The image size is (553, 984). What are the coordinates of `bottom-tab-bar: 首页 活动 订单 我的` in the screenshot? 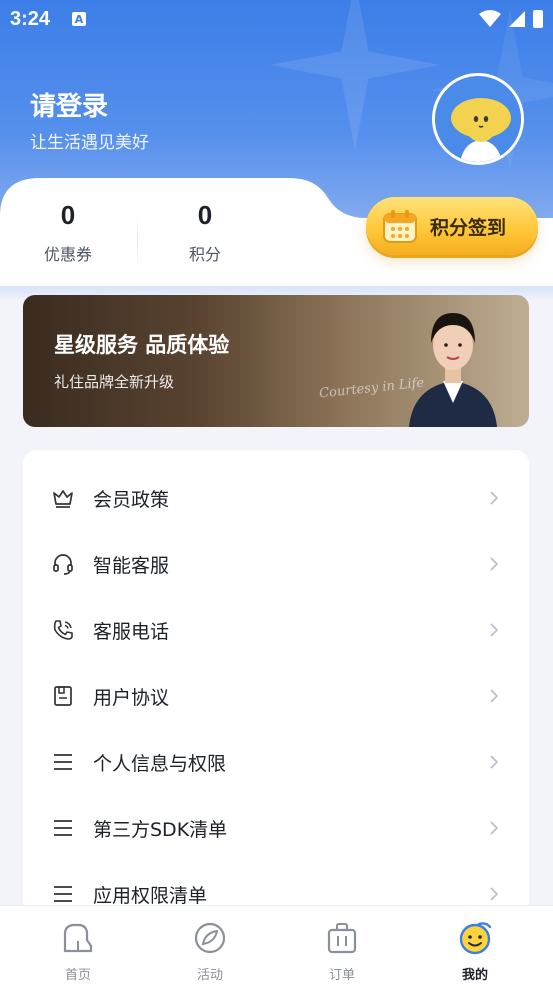 It's located at (276, 944).